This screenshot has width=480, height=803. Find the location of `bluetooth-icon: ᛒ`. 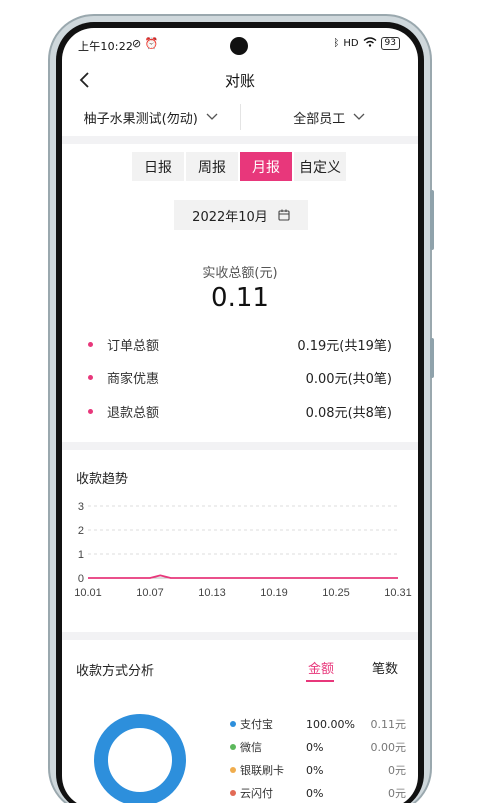

bluetooth-icon: ᛒ is located at coordinates (336, 43).